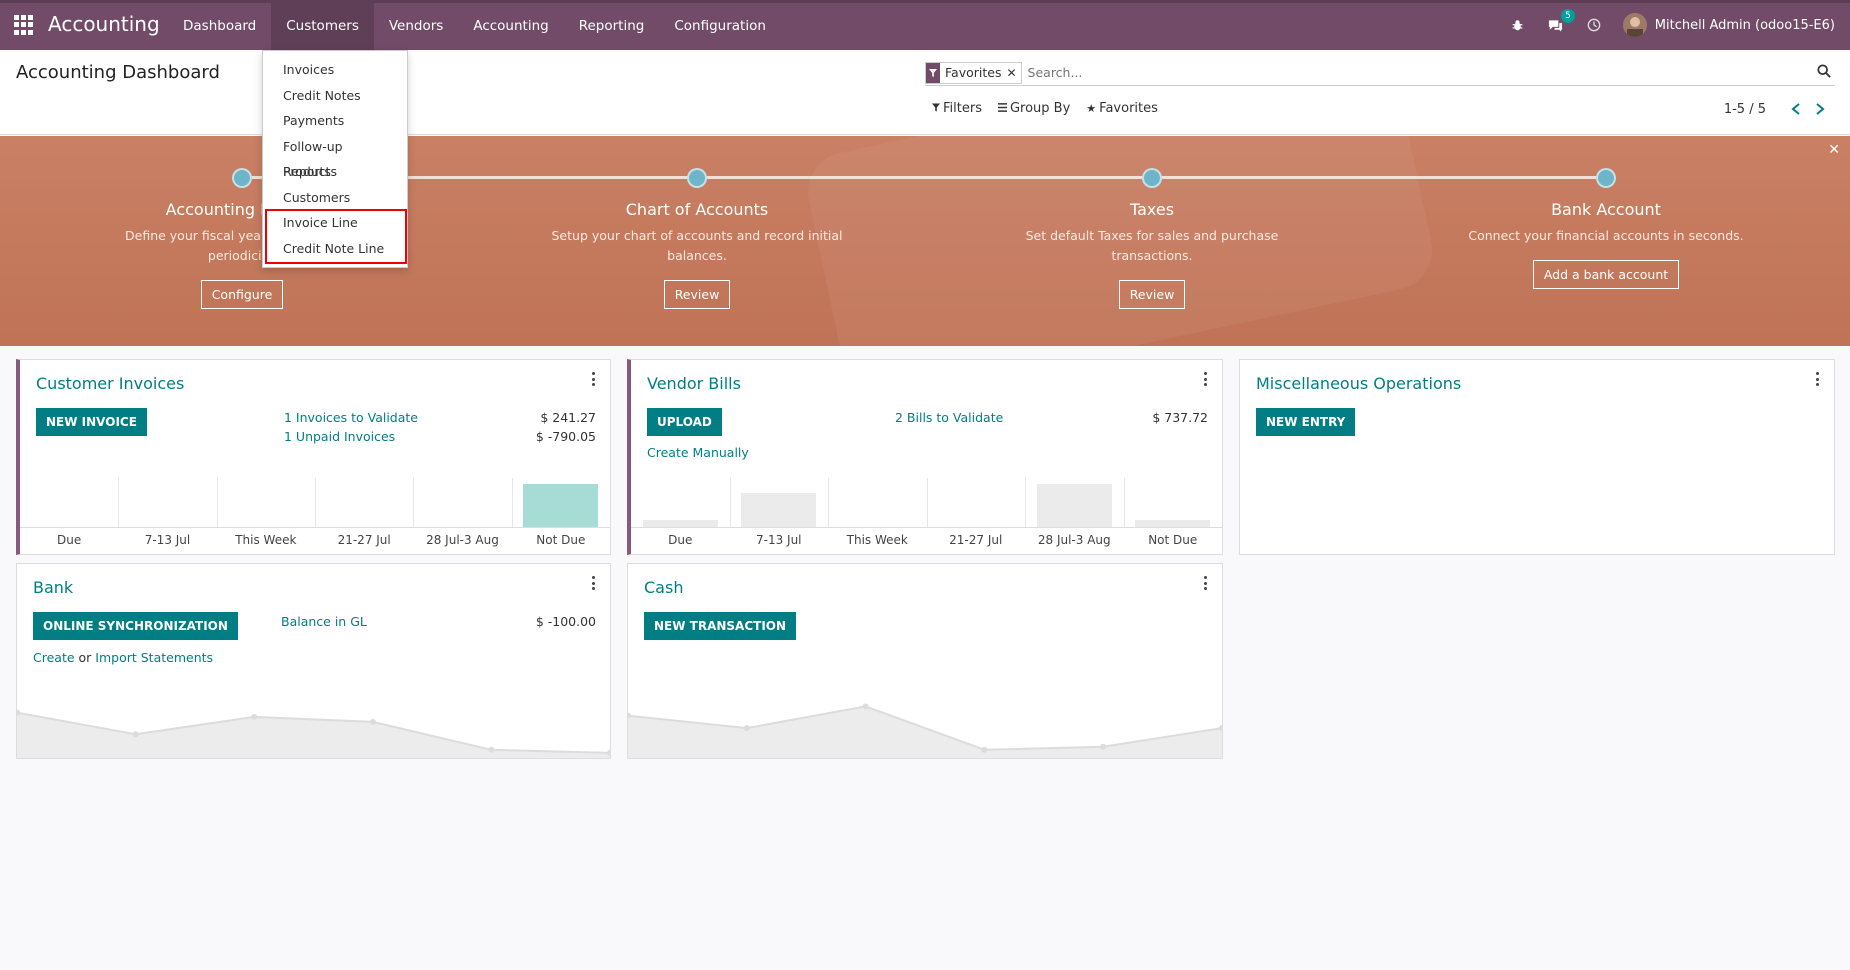 The image size is (1850, 970). Describe the element at coordinates (1745, 25) in the screenshot. I see `user-menu: Mitchell Admin (odoo15-E6)` at that location.